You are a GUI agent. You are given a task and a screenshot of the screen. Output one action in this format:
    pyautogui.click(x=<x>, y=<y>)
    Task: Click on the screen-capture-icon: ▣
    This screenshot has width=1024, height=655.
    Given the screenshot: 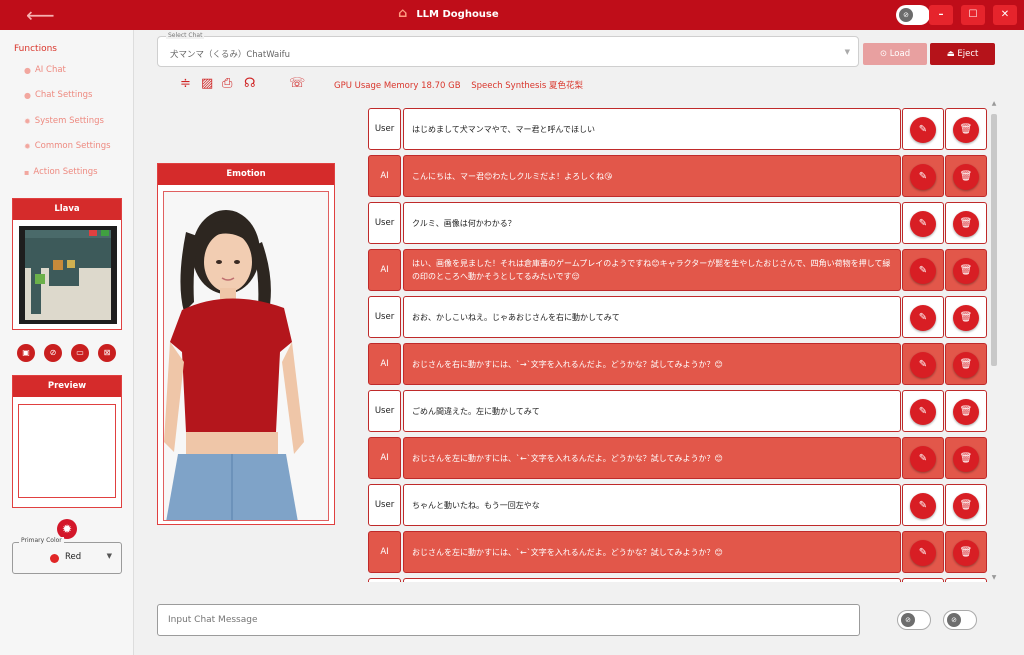 What is the action you would take?
    pyautogui.click(x=26, y=353)
    